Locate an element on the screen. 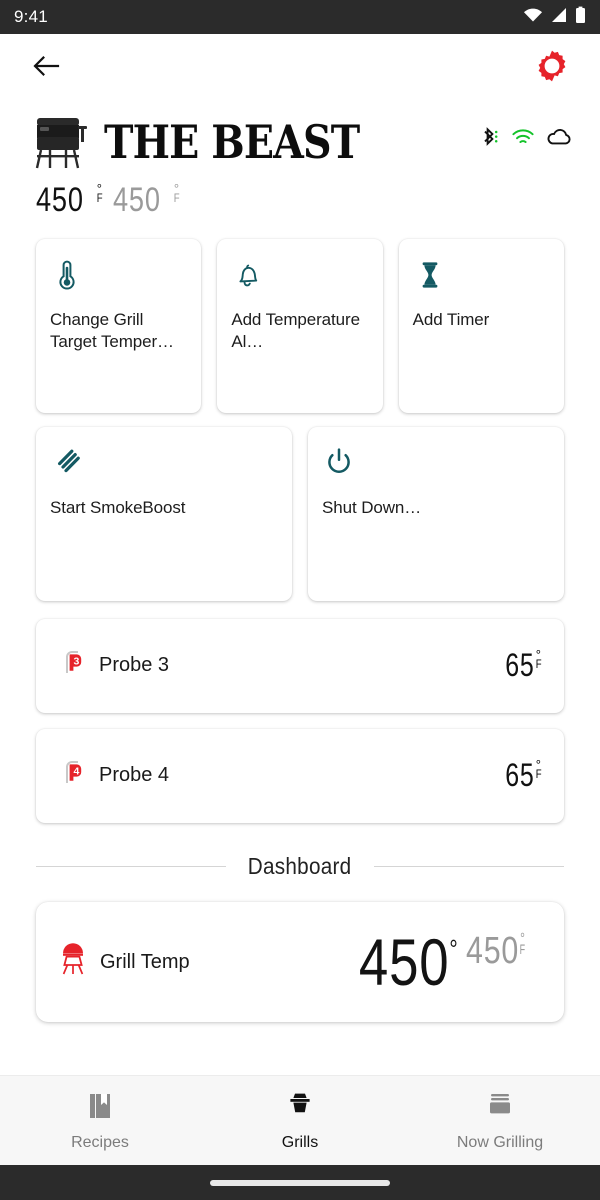 The height and width of the screenshot is (1200, 600). gesture-pill is located at coordinates (300, 1182).